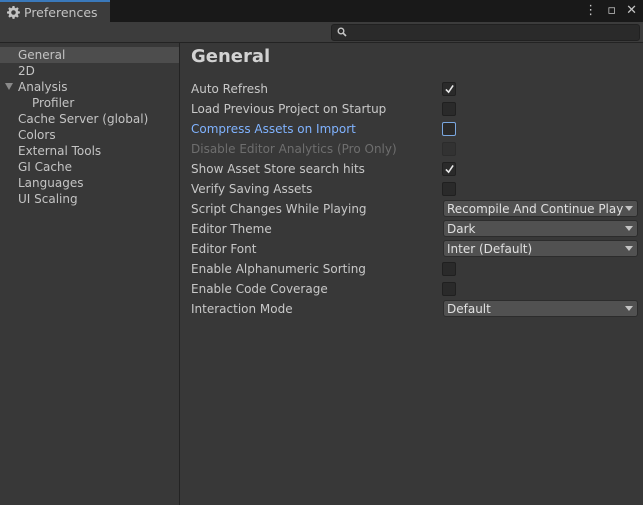  I want to click on sidebar-item-label: General, so click(42, 55).